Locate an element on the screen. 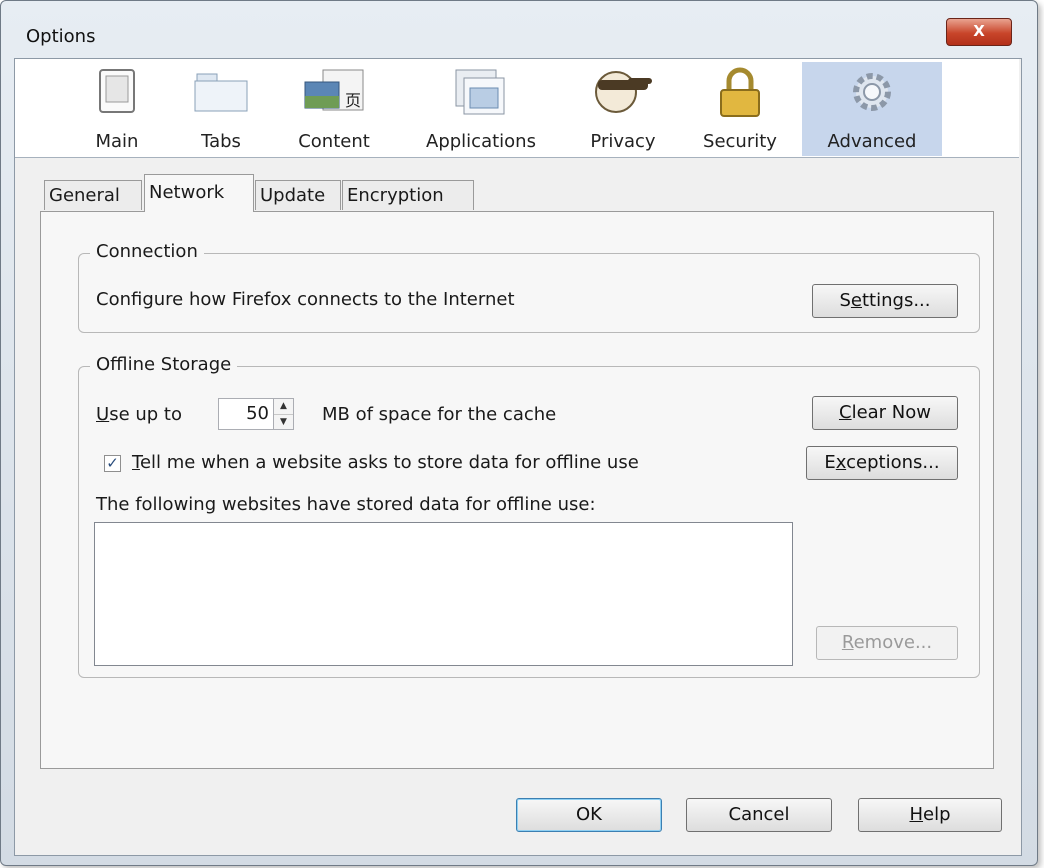 The height and width of the screenshot is (868, 1044). spin-up-icon: ▲ is located at coordinates (283, 407).